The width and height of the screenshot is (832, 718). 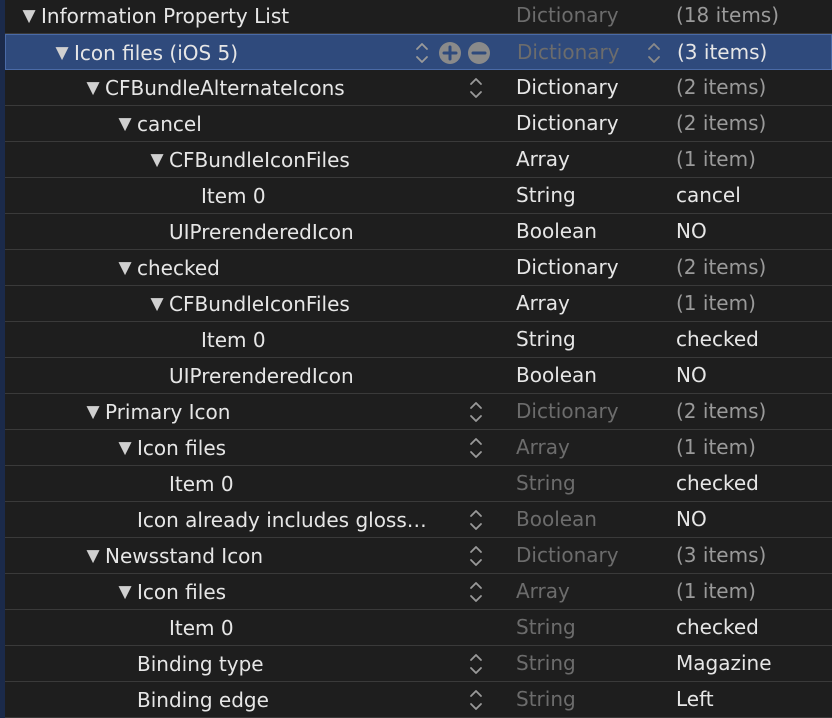 I want to click on plist-row: ▼ Icon files (iOS 5) Dictionary (3 items), so click(x=418, y=52).